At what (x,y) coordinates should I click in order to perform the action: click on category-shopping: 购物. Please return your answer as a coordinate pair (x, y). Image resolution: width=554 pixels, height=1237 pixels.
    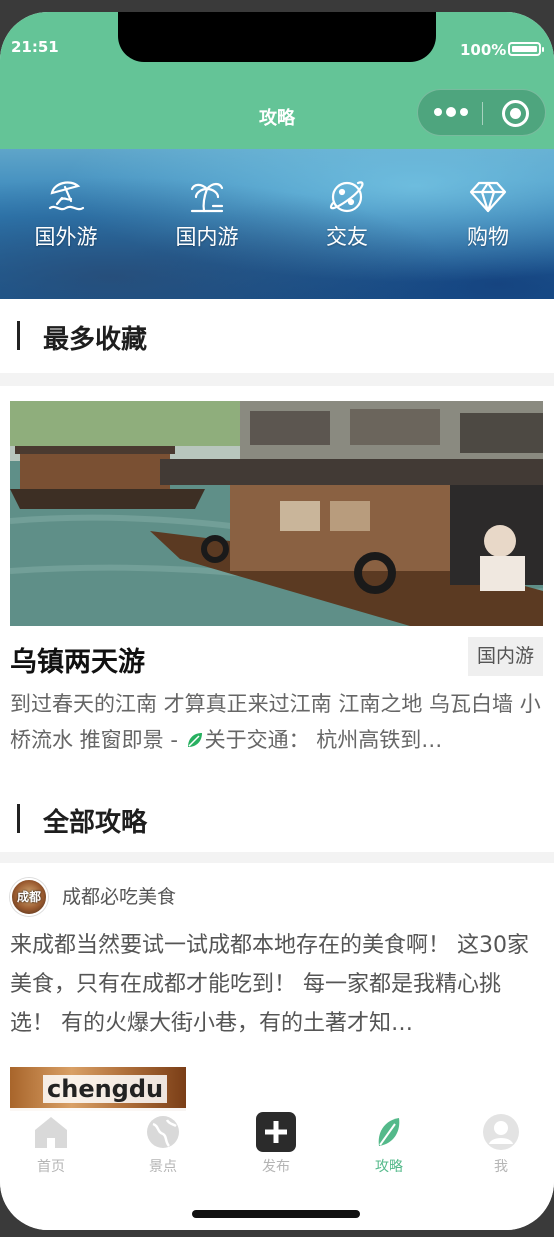
    Looking at the image, I should click on (488, 213).